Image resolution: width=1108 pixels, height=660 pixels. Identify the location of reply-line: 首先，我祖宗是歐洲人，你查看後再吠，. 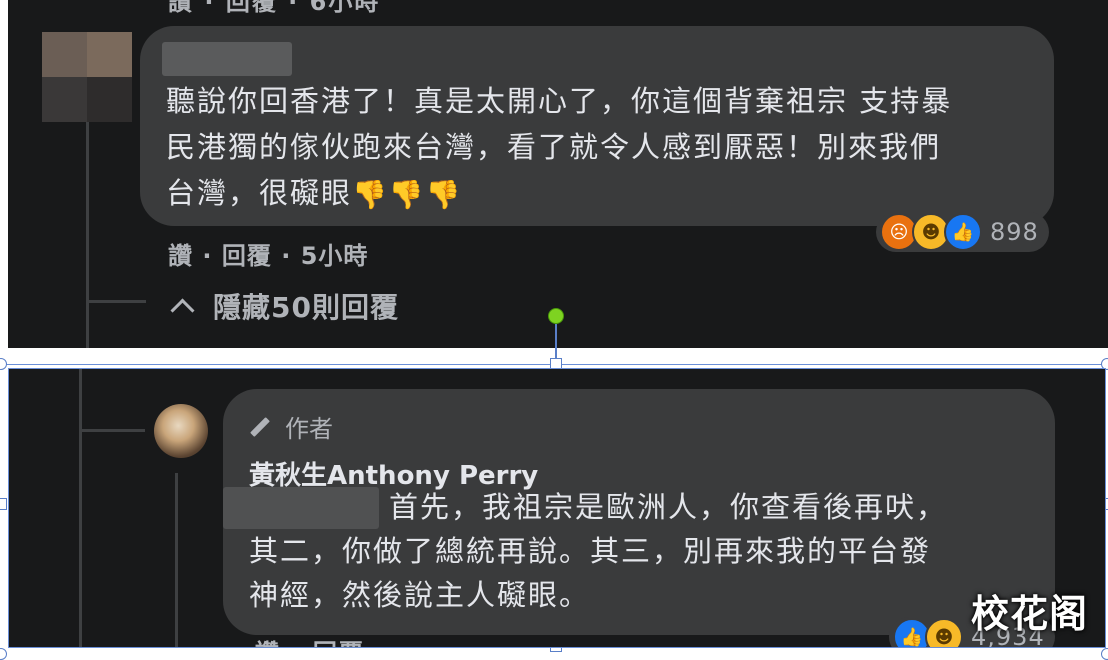
(668, 507).